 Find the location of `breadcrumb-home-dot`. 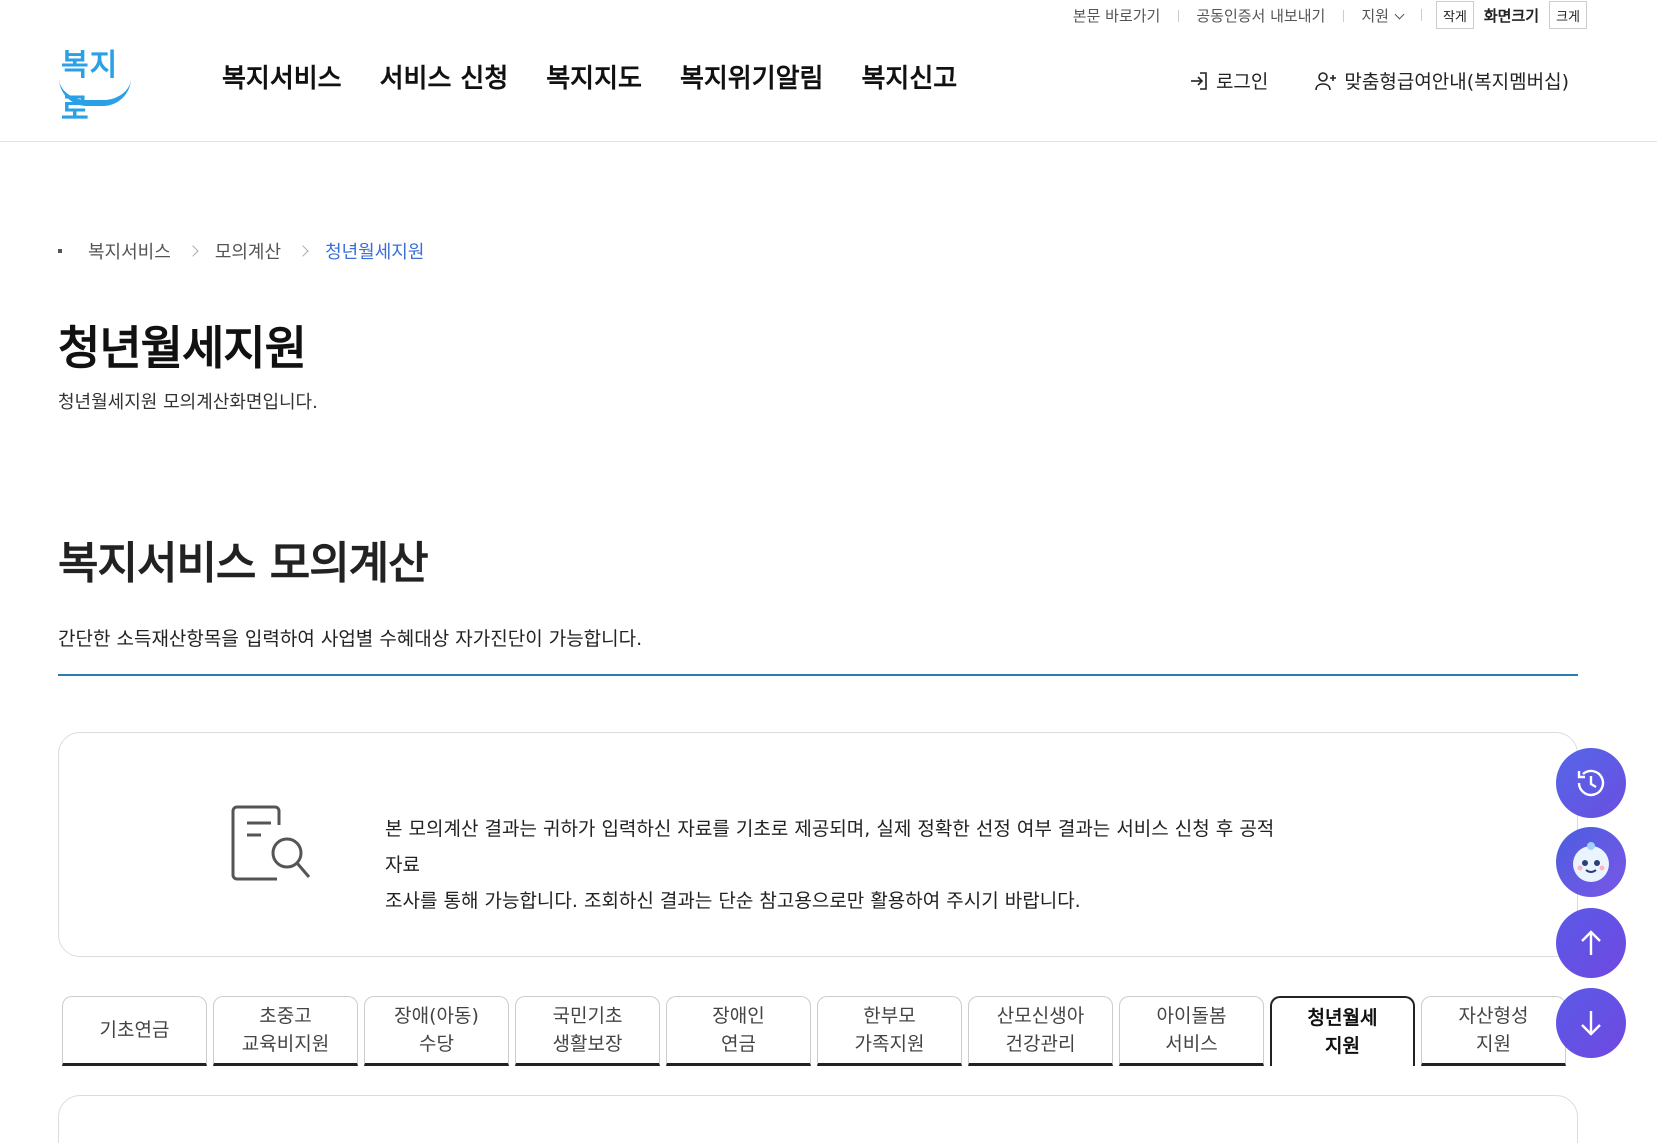

breadcrumb-home-dot is located at coordinates (60, 251).